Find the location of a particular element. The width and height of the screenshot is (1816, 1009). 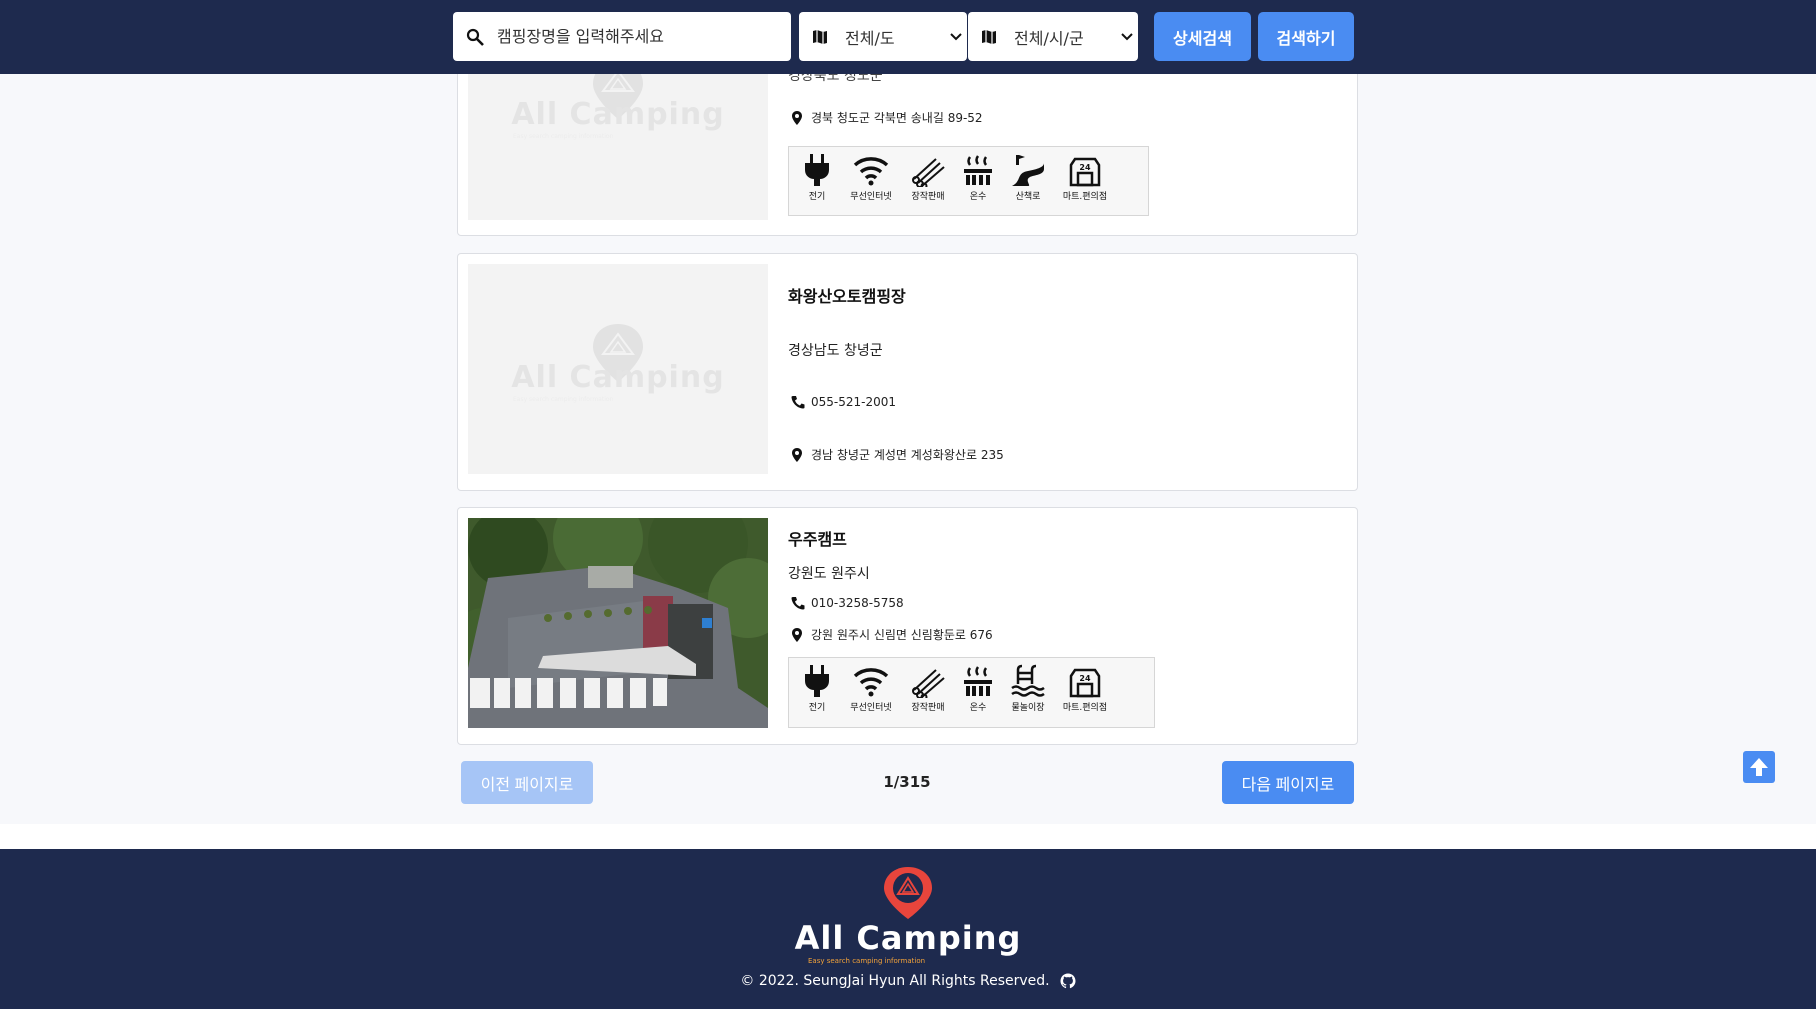

arrow-up-icon is located at coordinates (1759, 767).